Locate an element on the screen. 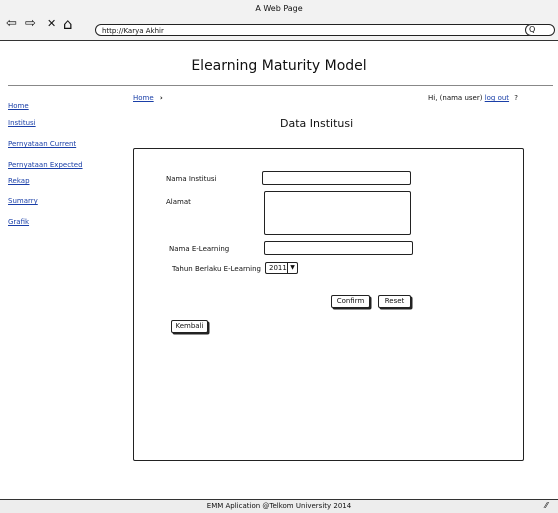 This screenshot has width=558, height=513. header-divider is located at coordinates (280, 85).